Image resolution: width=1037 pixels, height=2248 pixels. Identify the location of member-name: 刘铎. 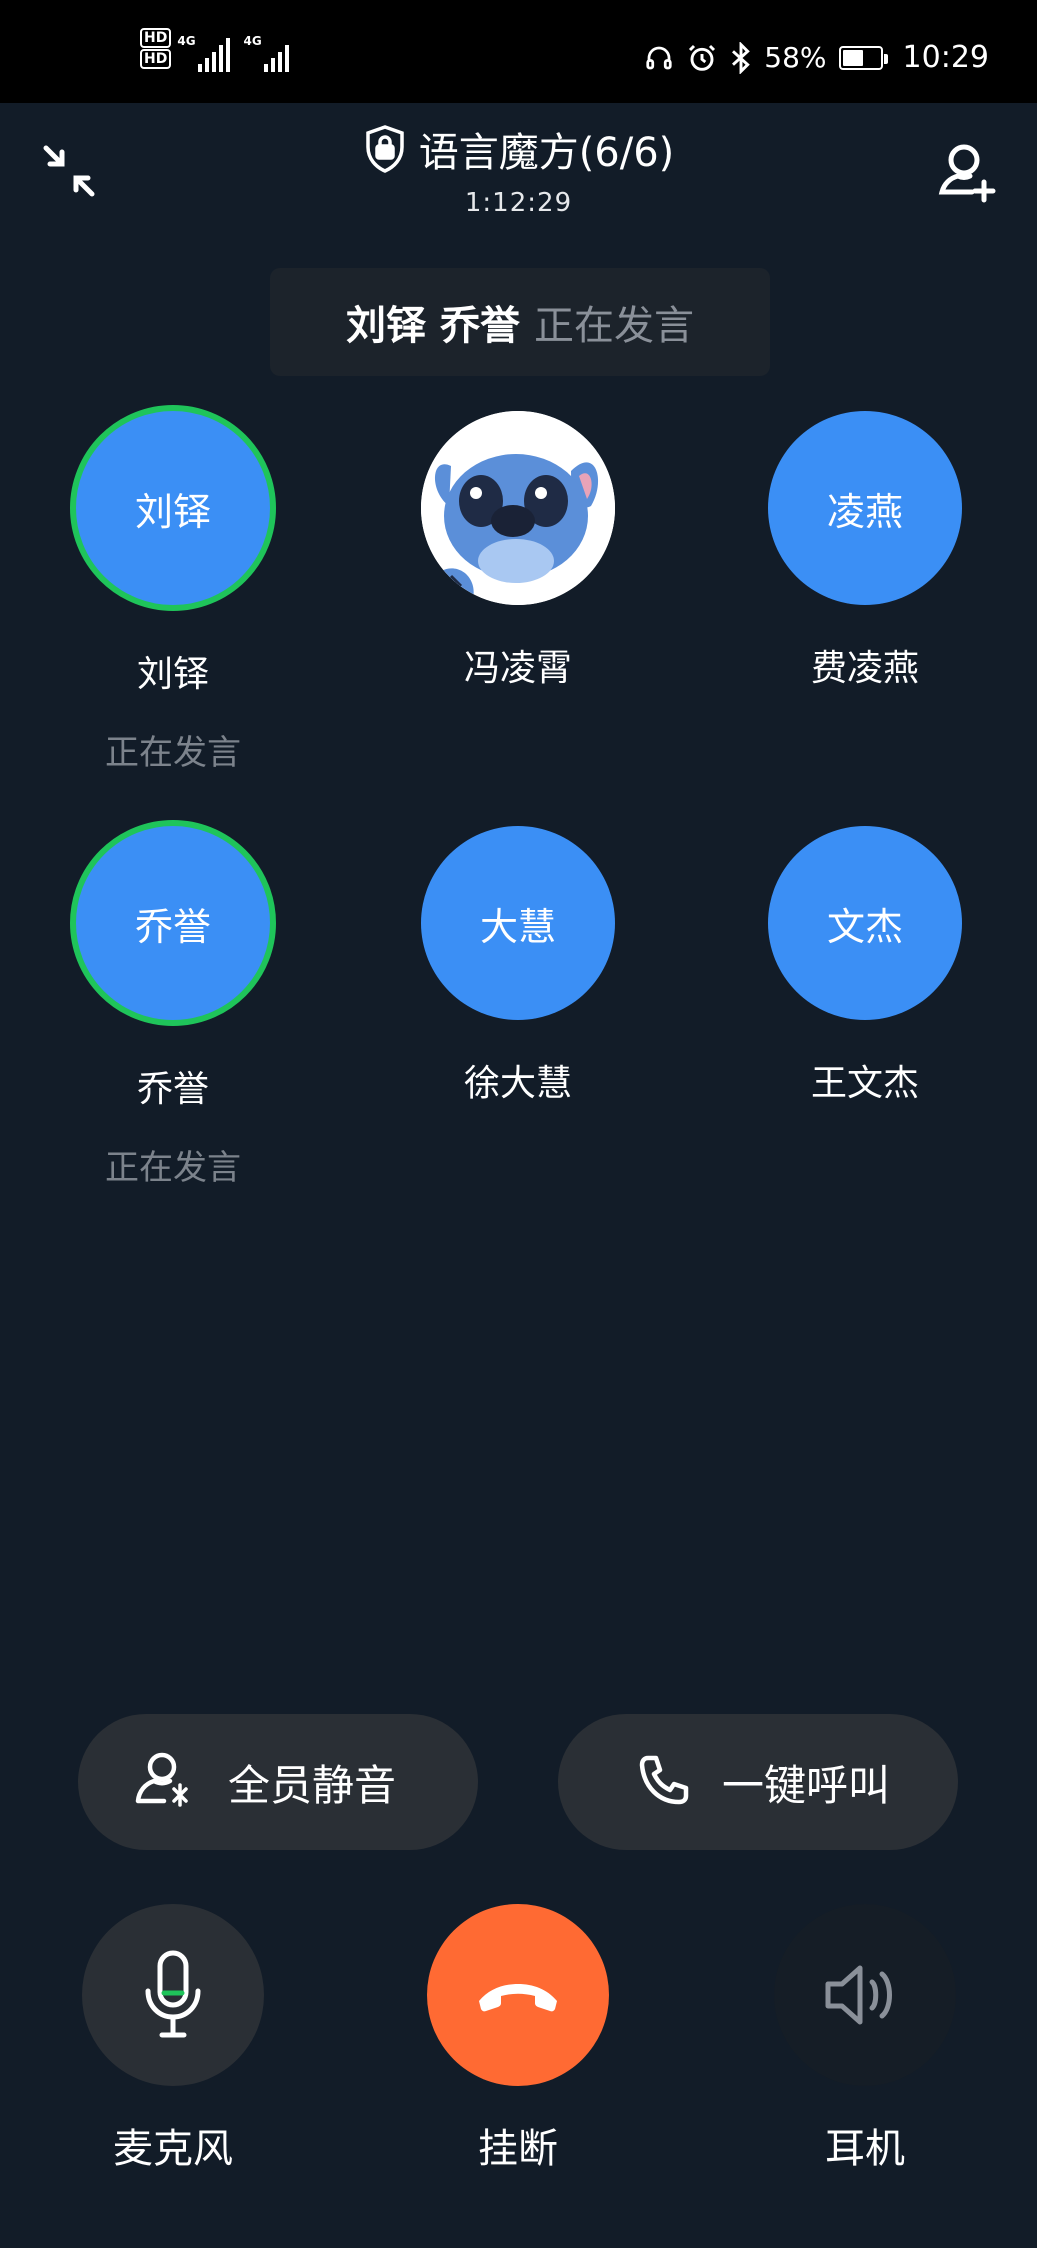
(172, 674).